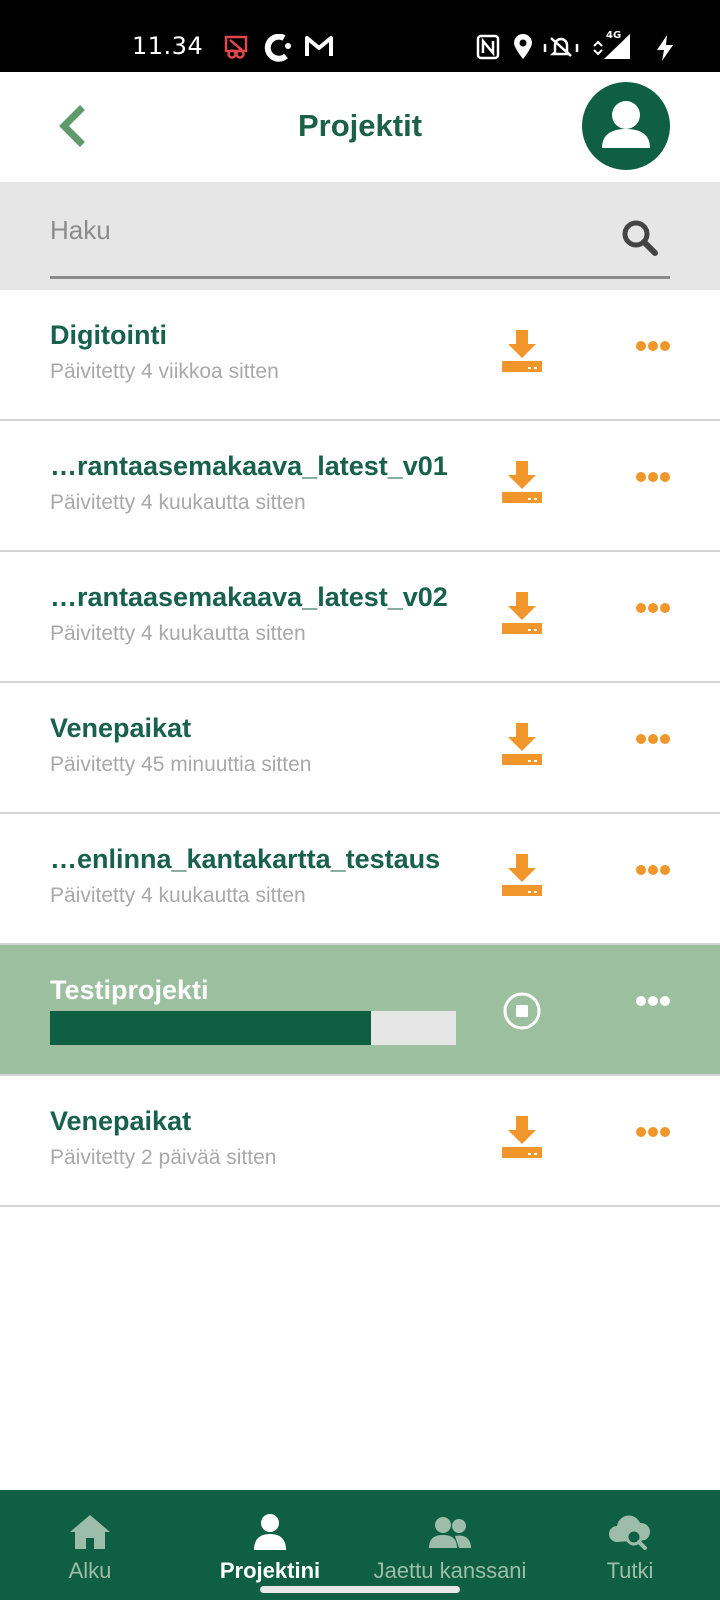  What do you see at coordinates (360, 1589) in the screenshot?
I see `home-indicator` at bounding box center [360, 1589].